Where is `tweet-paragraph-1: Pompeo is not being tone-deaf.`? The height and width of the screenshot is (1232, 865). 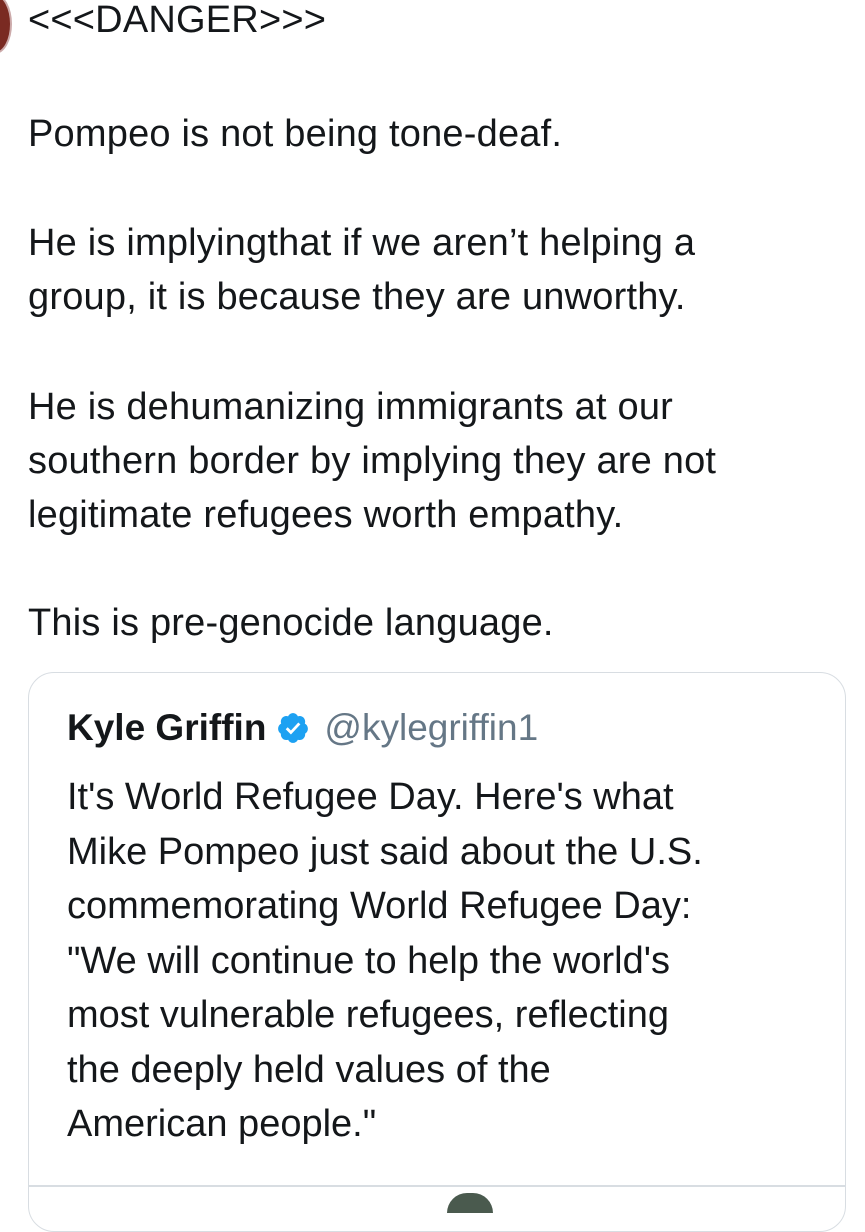
tweet-paragraph-1: Pompeo is not being tone-deaf. is located at coordinates (295, 134).